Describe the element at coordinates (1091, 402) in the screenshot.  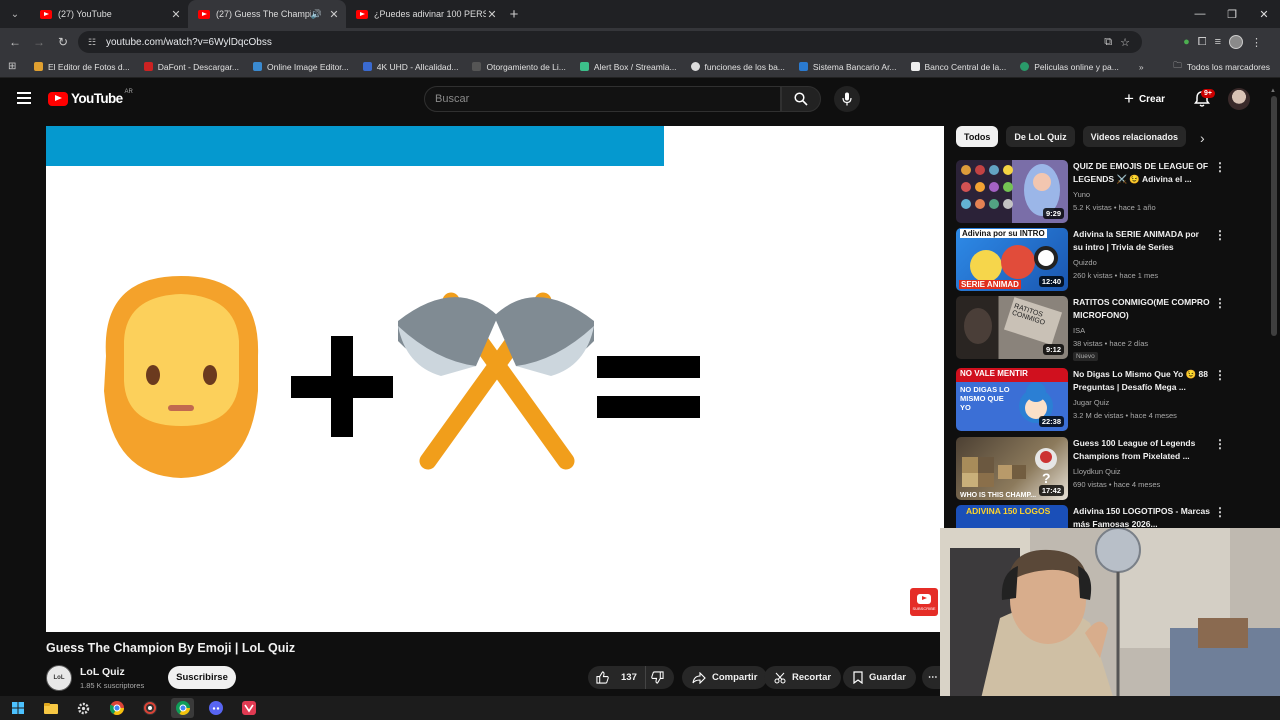
I see `channel-name: Jugar Quiz` at that location.